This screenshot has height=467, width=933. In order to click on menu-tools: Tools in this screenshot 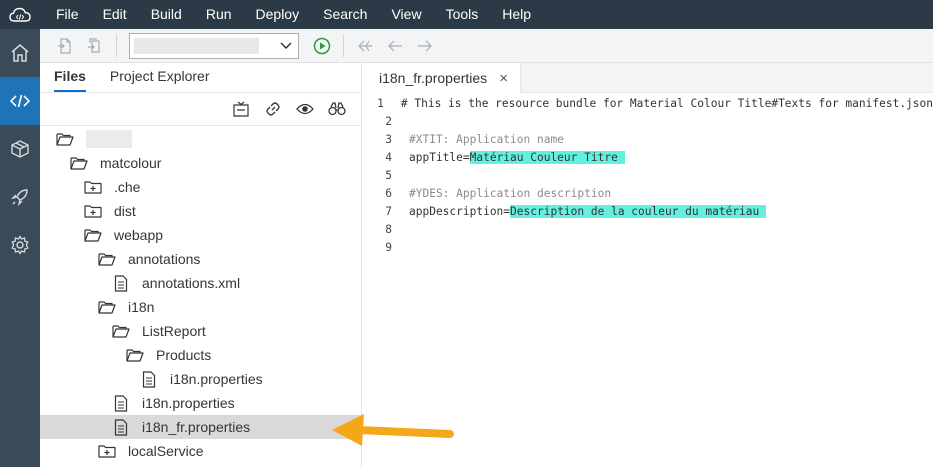, I will do `click(462, 14)`.